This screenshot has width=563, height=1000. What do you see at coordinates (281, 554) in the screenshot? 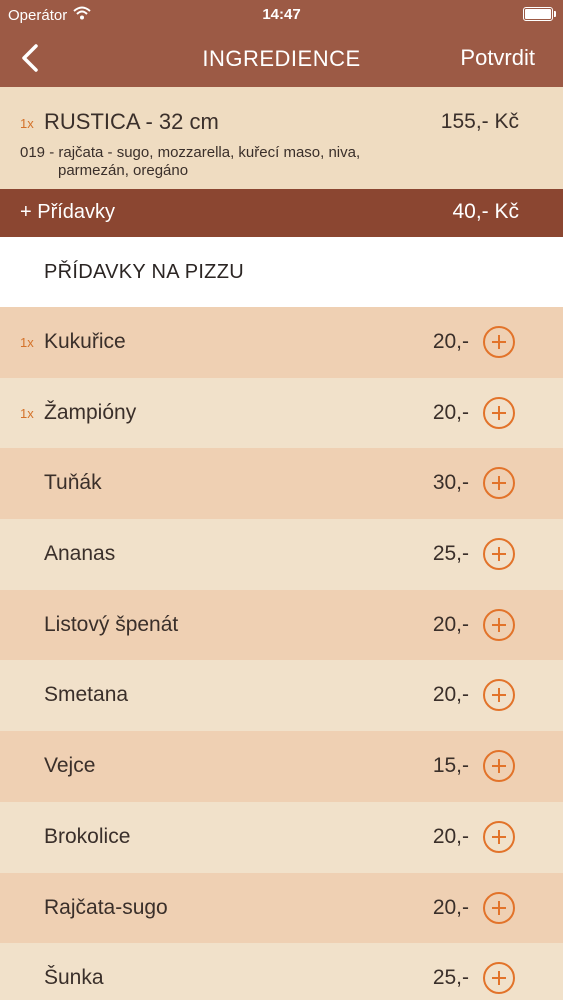
I see `list-item: Ananas 25,-` at bounding box center [281, 554].